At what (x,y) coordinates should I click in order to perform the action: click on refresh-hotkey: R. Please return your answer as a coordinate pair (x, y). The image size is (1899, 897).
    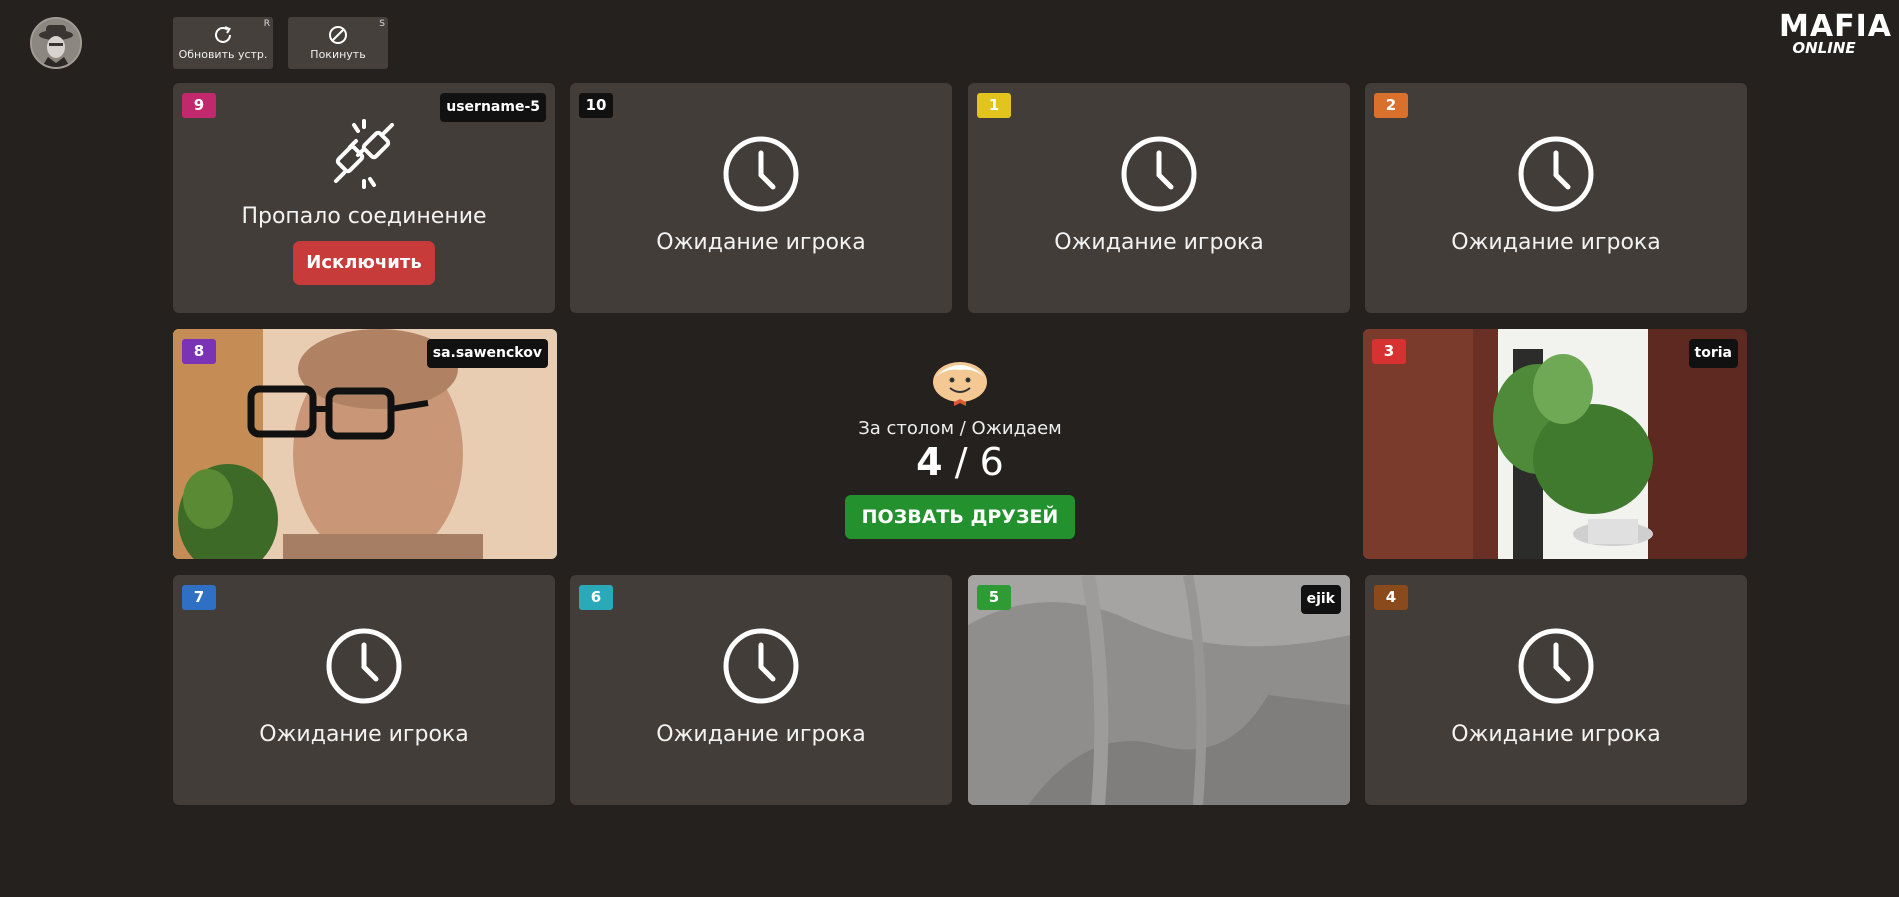
    Looking at the image, I should click on (266, 24).